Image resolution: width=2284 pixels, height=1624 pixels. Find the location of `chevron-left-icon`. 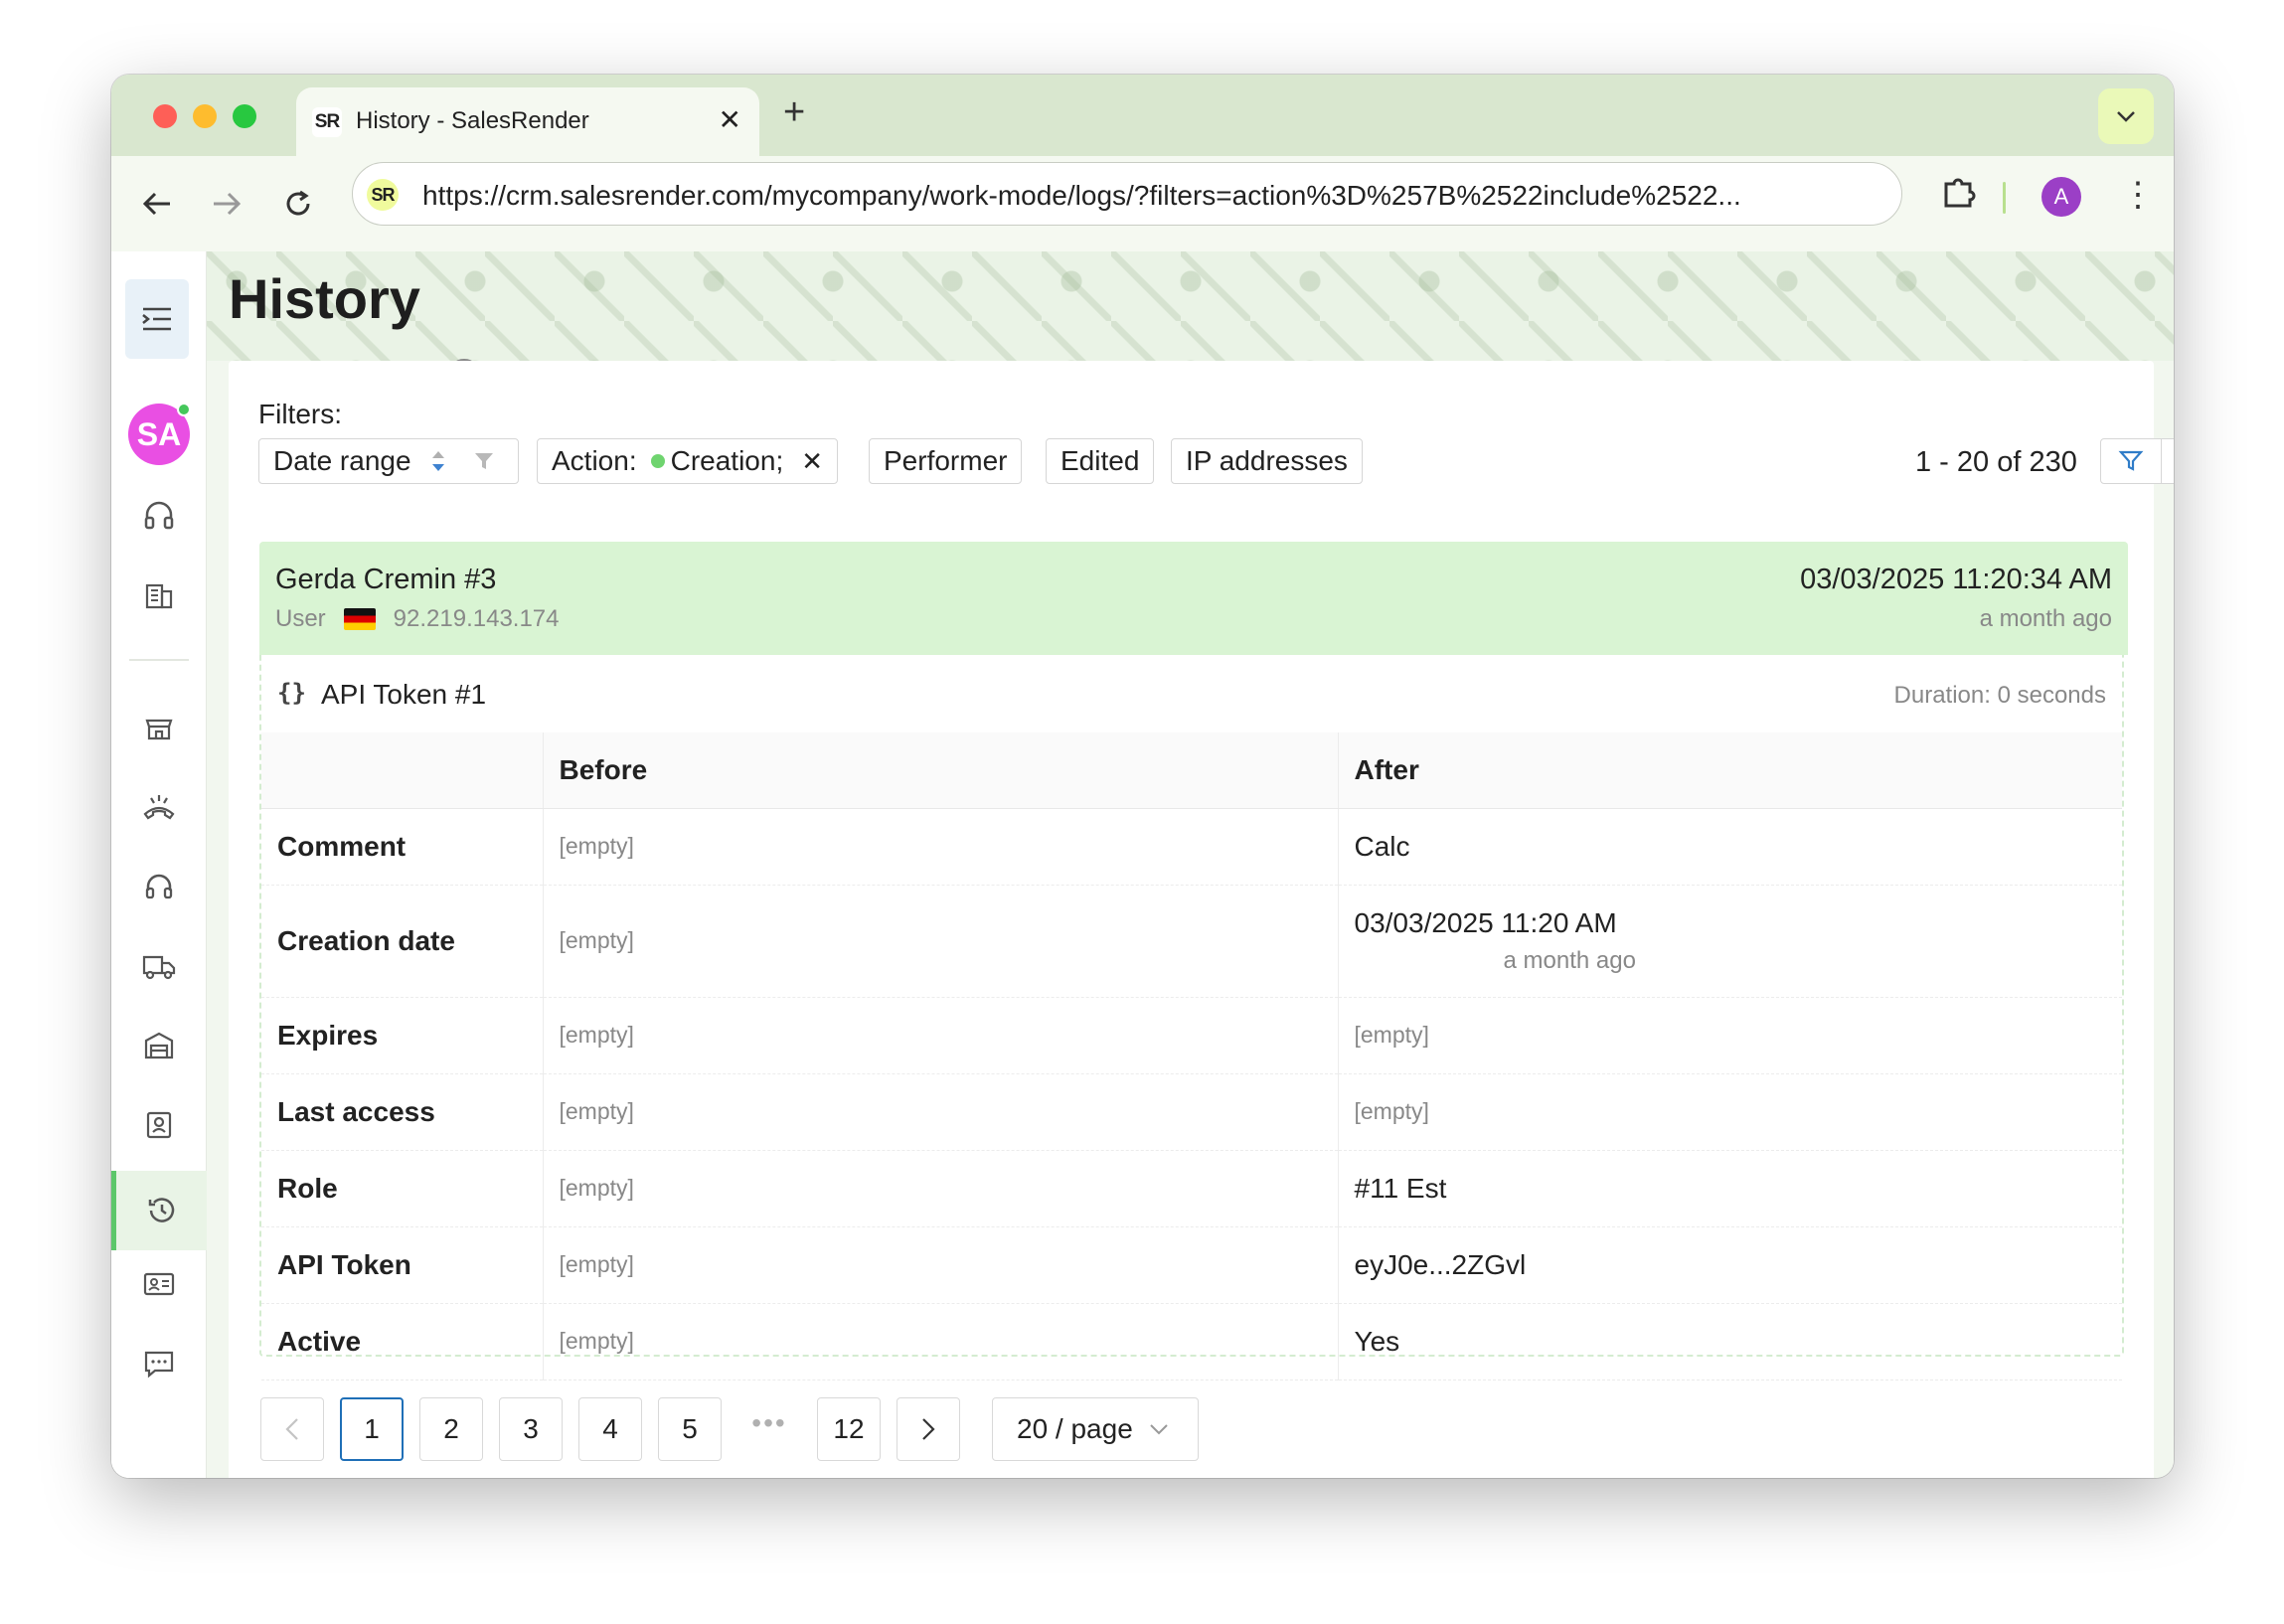

chevron-left-icon is located at coordinates (291, 1429).